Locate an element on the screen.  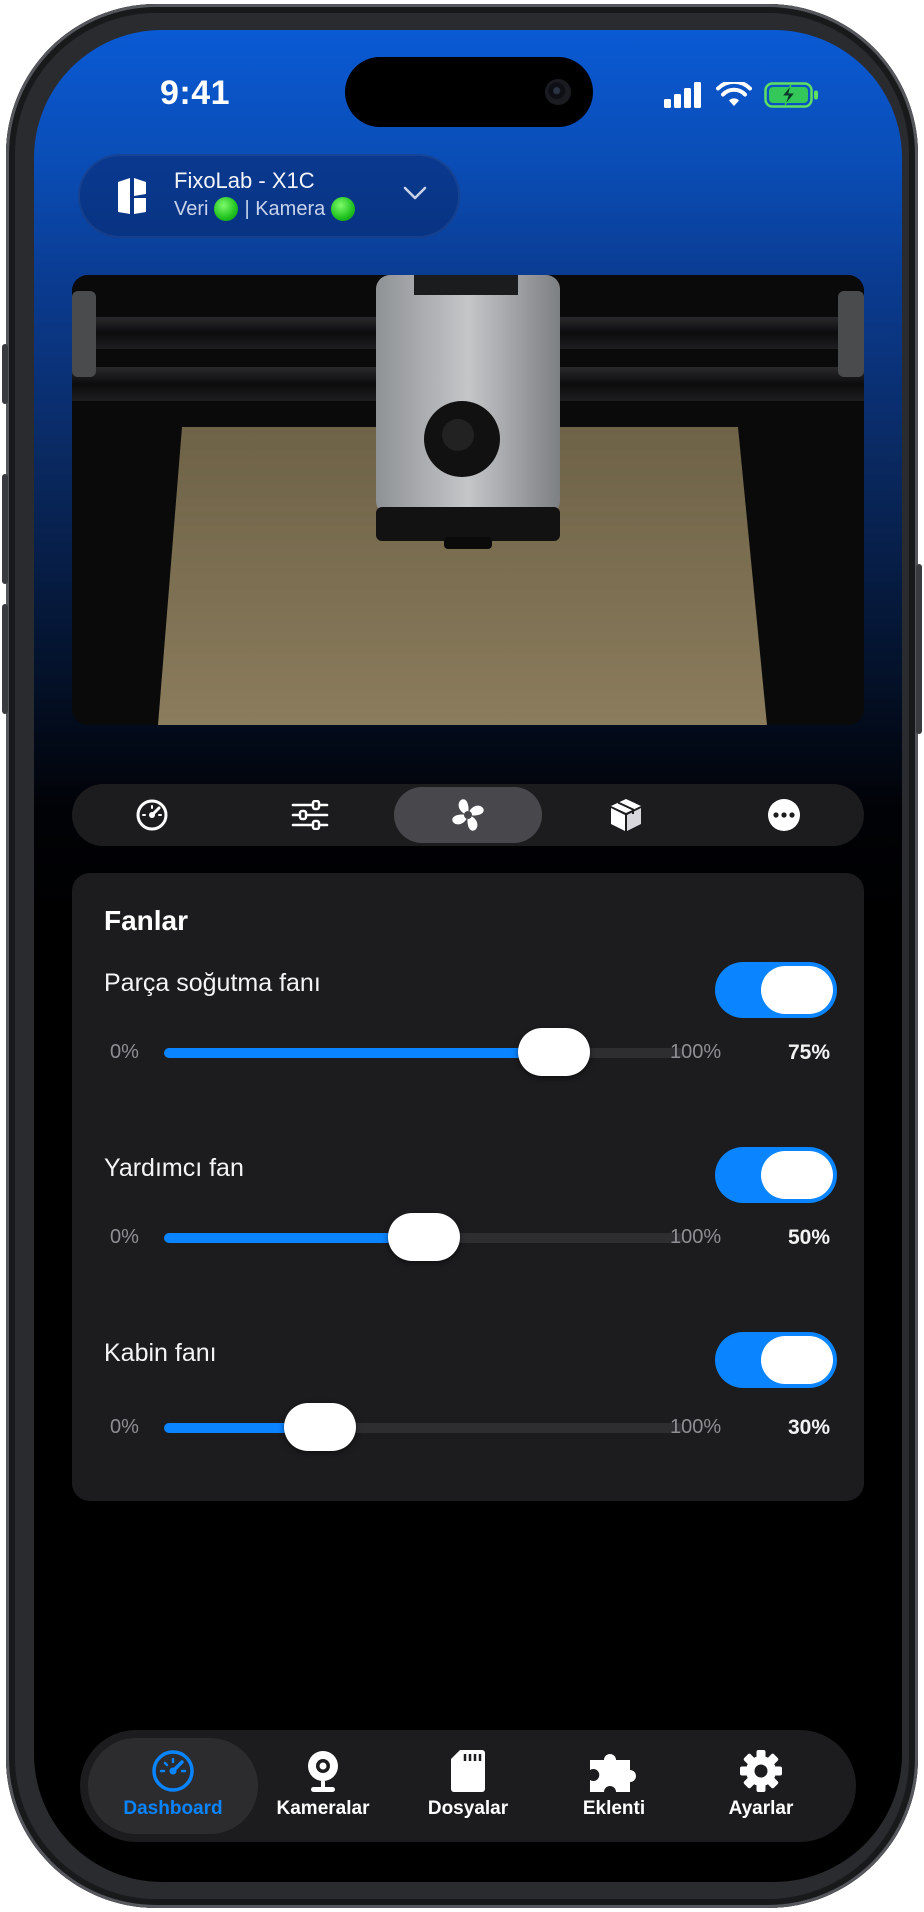
speedometer-icon is located at coordinates (152, 815).